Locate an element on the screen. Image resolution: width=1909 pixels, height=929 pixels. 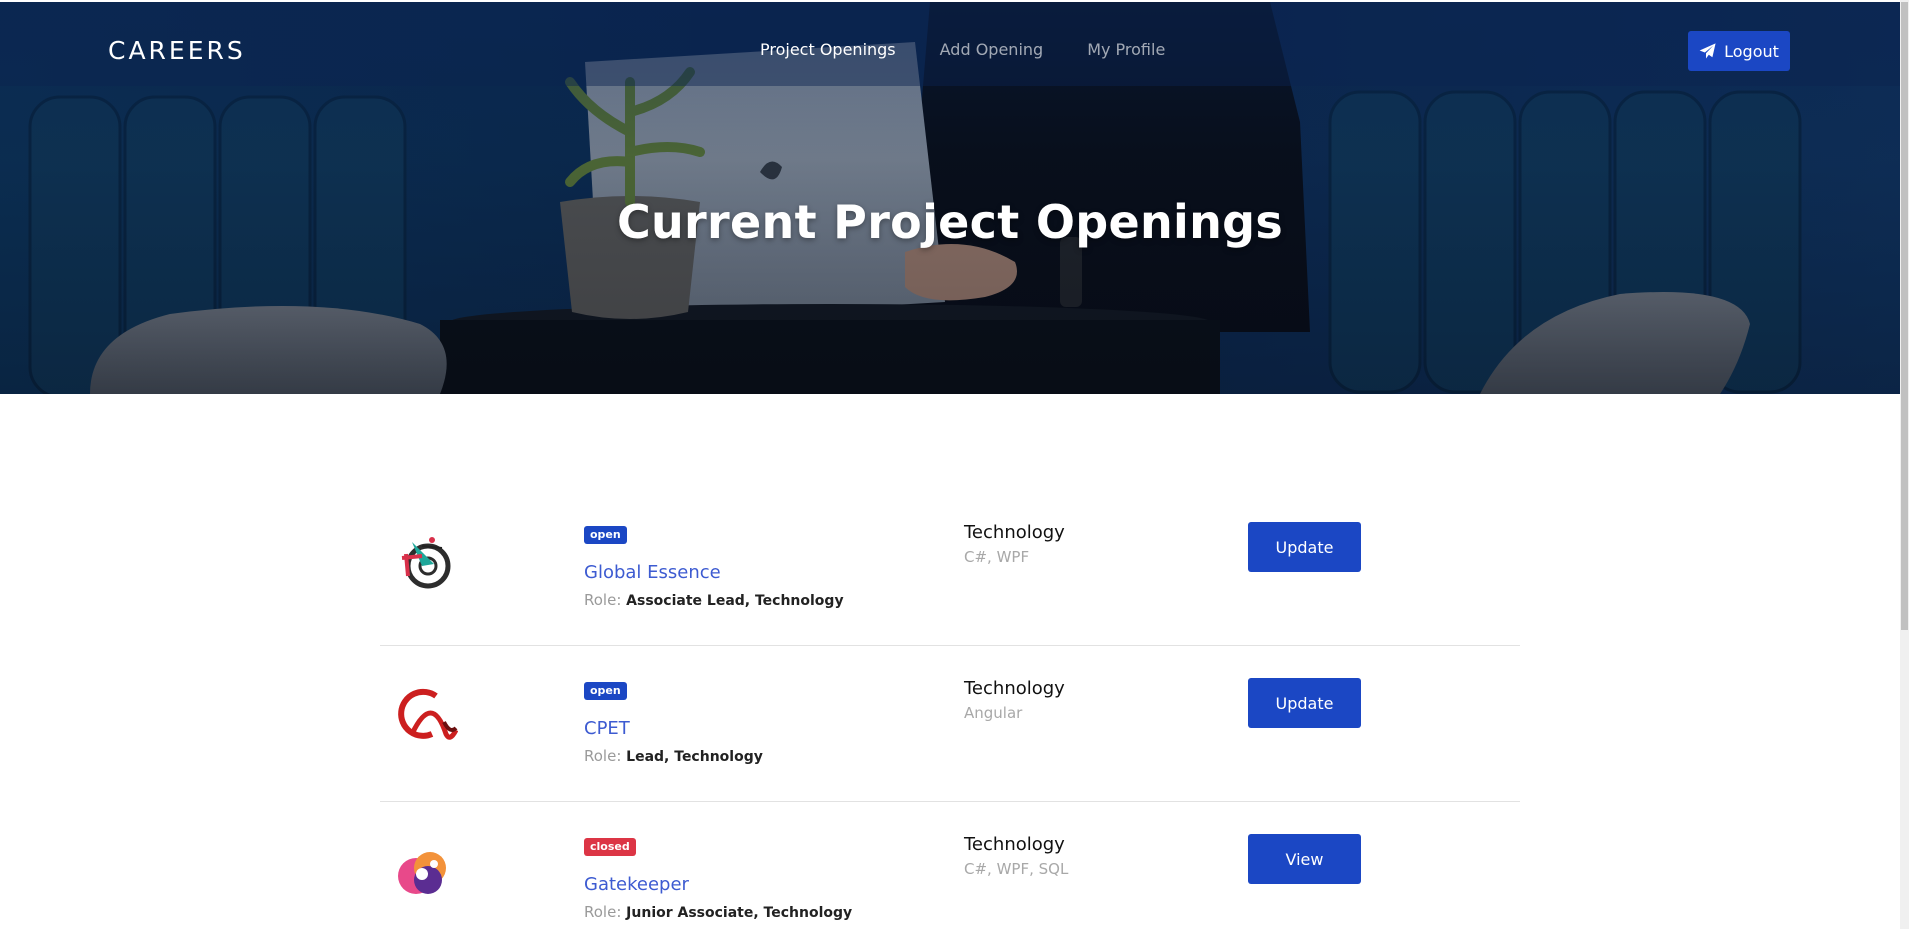
global-essence-logo is located at coordinates (426, 563).